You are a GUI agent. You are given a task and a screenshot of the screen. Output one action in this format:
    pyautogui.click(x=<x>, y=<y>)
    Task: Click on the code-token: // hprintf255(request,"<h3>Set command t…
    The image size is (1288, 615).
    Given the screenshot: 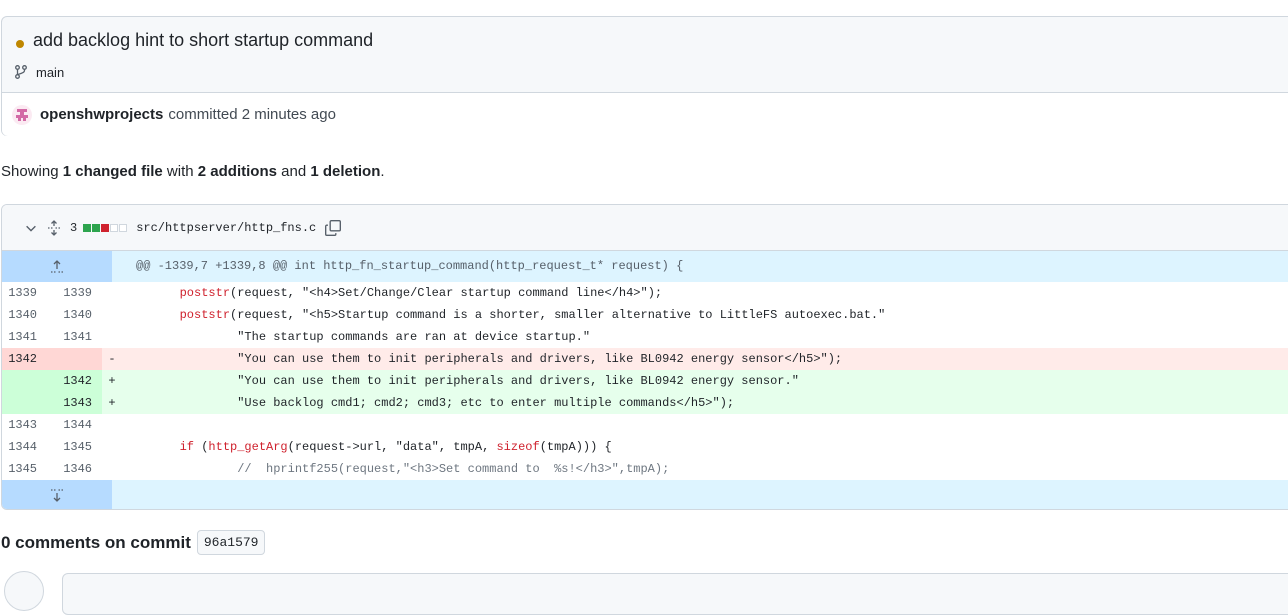 What is the action you would take?
    pyautogui.click(x=453, y=469)
    